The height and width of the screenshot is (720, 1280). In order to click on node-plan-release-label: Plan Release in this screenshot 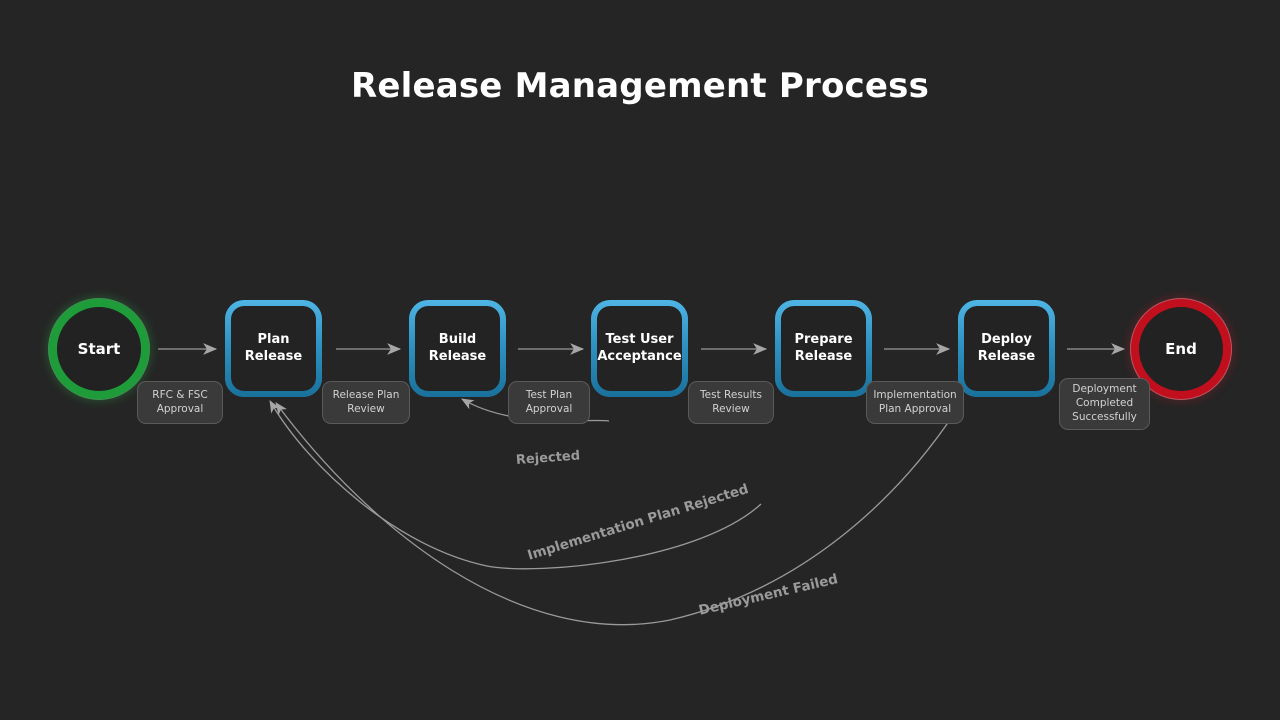, I will do `click(273, 349)`.